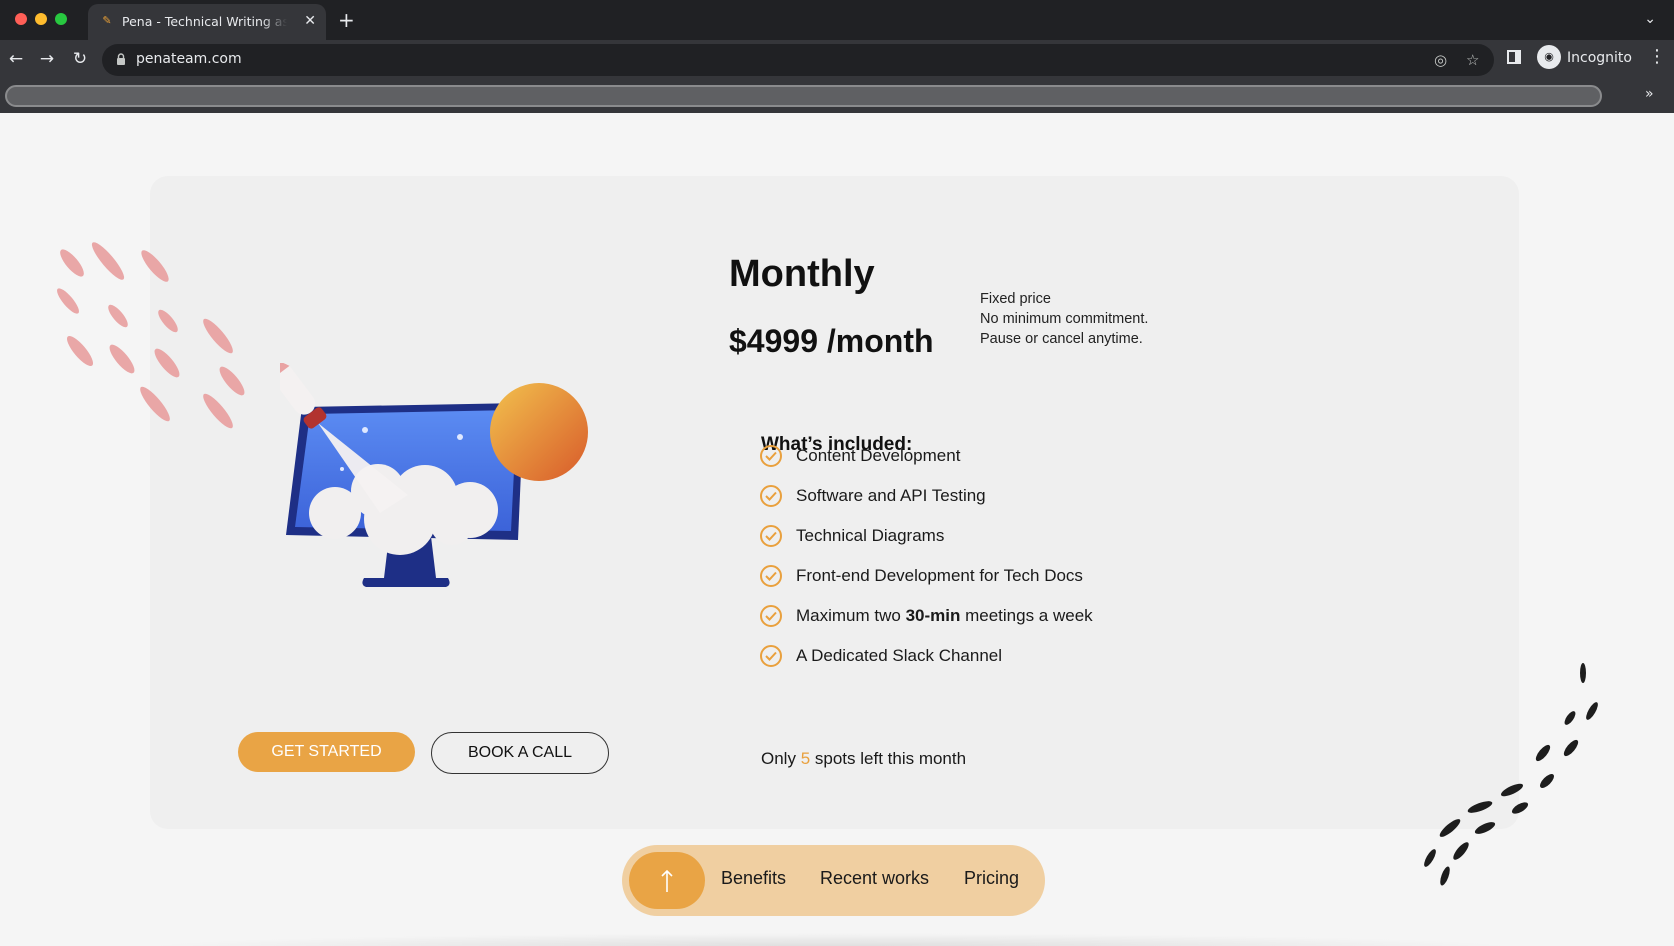 Image resolution: width=1674 pixels, height=946 pixels. I want to click on feature-text-bold: 30-min, so click(933, 615).